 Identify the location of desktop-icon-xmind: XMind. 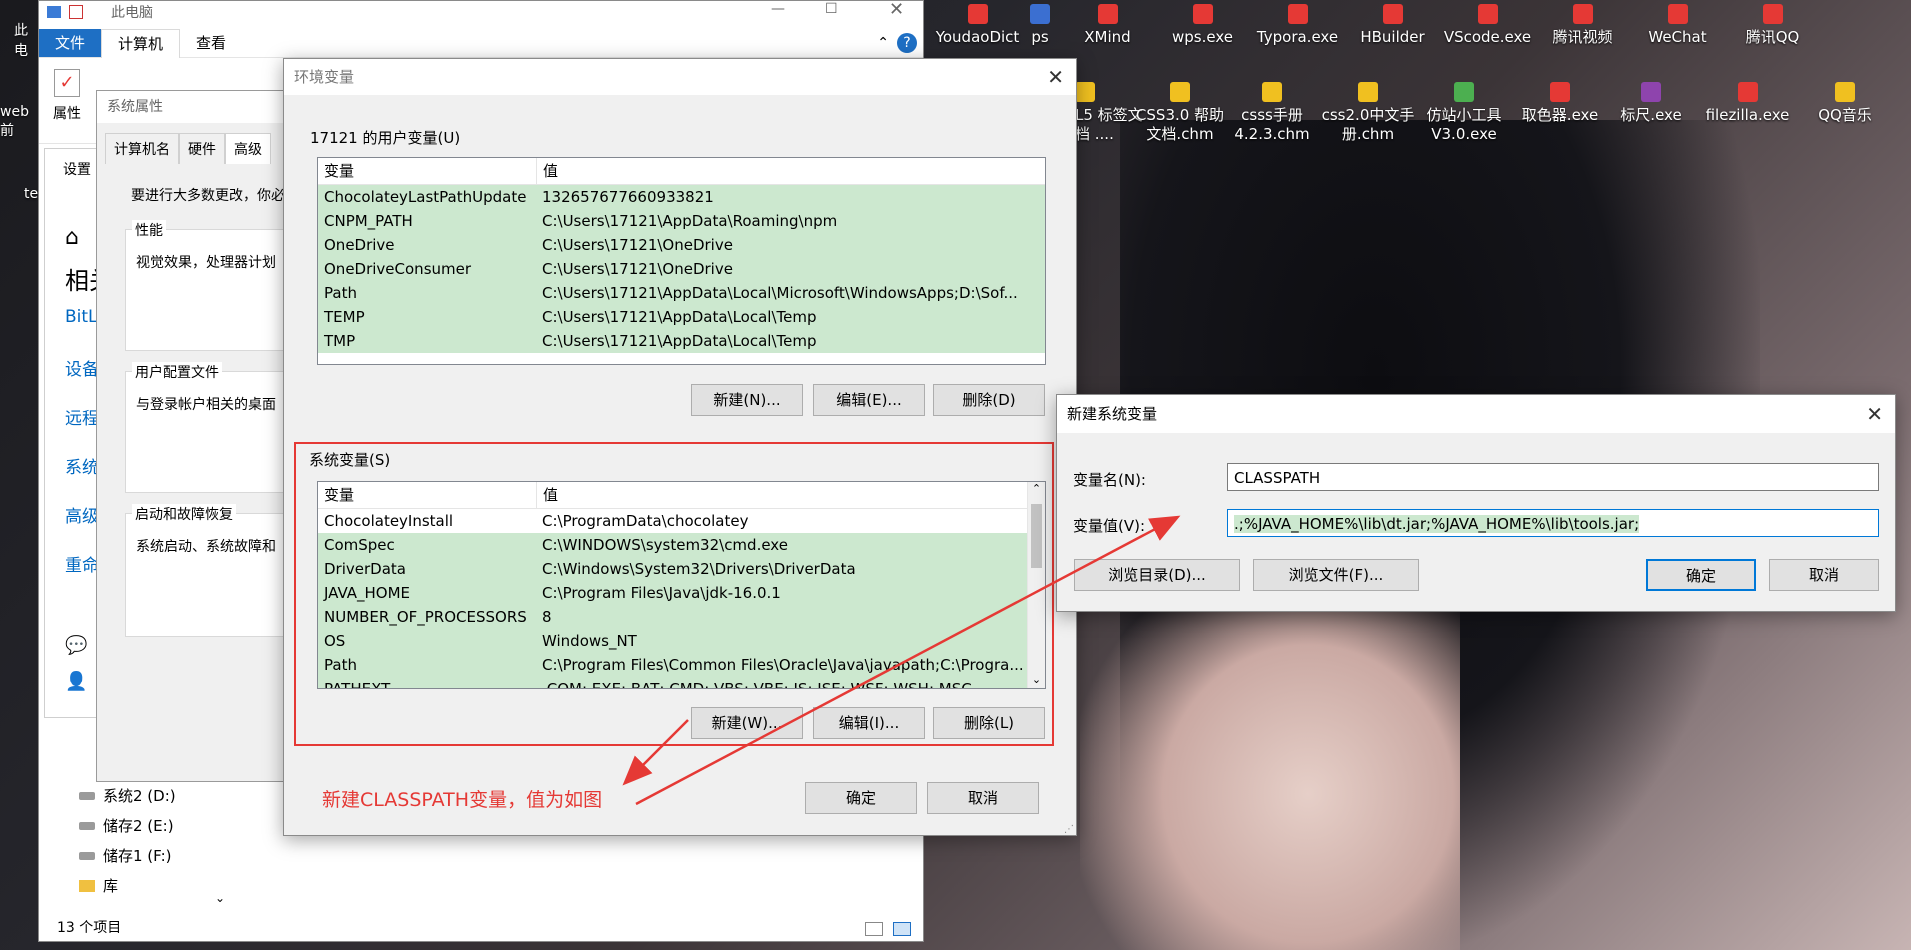
(1107, 24).